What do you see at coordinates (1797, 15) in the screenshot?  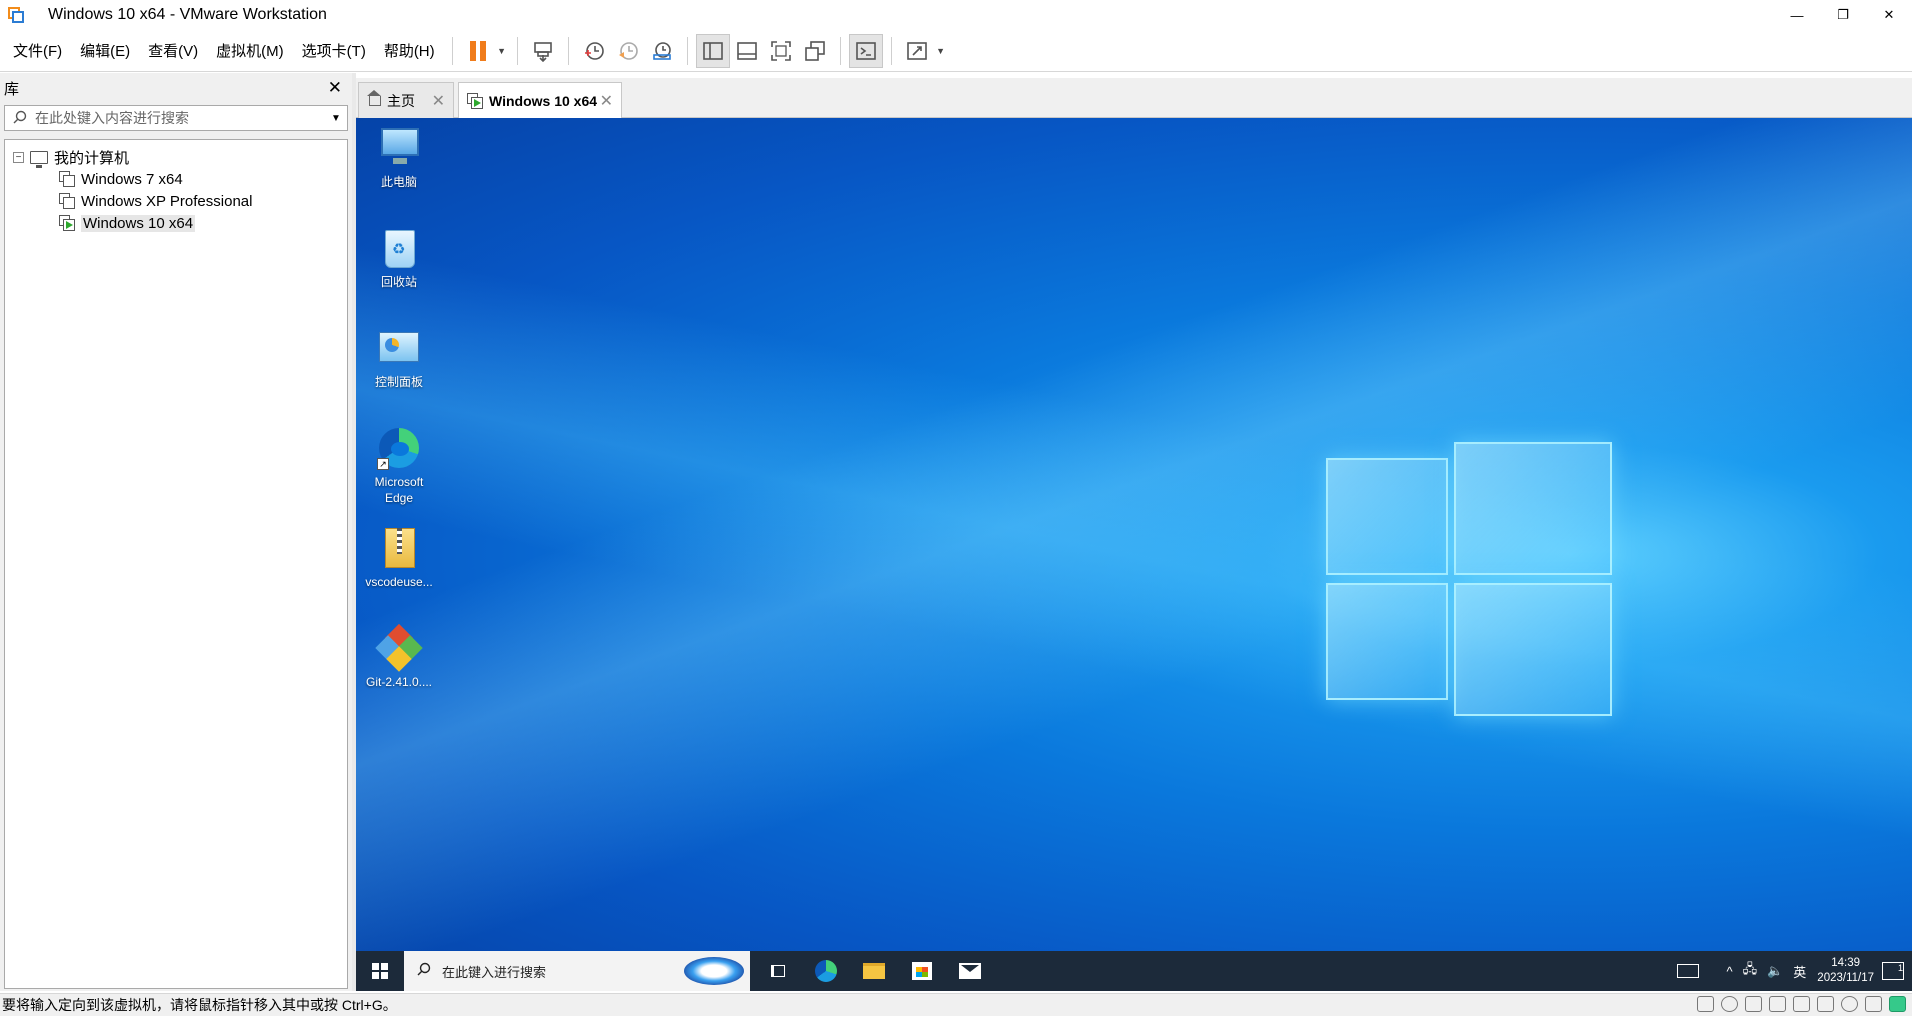 I see `minimize-button: —` at bounding box center [1797, 15].